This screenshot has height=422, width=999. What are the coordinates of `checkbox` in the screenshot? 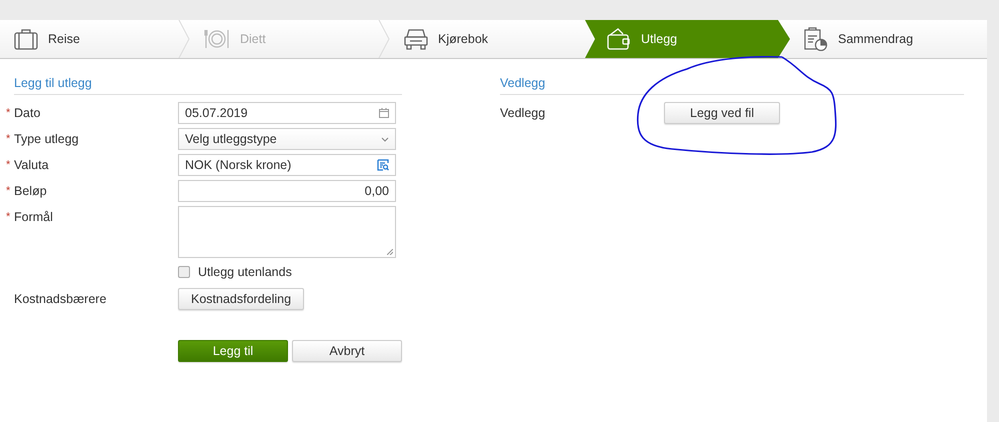 It's located at (184, 272).